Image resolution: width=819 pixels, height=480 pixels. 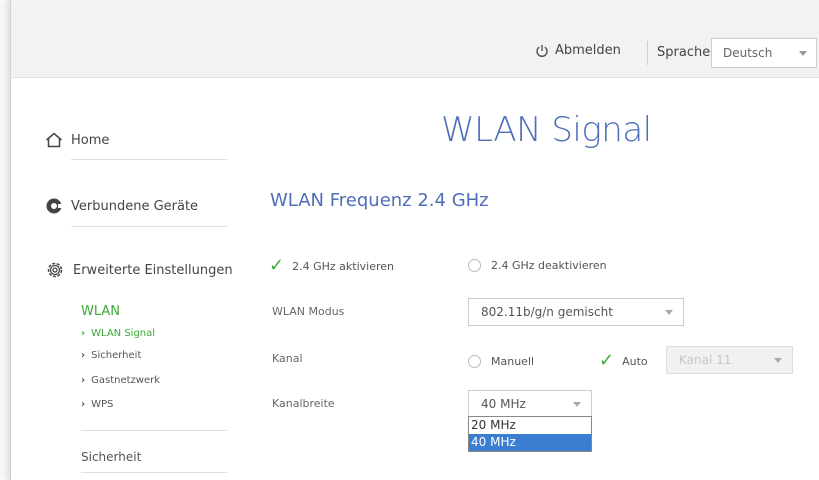 I want to click on language-label: Sprache, so click(x=684, y=52).